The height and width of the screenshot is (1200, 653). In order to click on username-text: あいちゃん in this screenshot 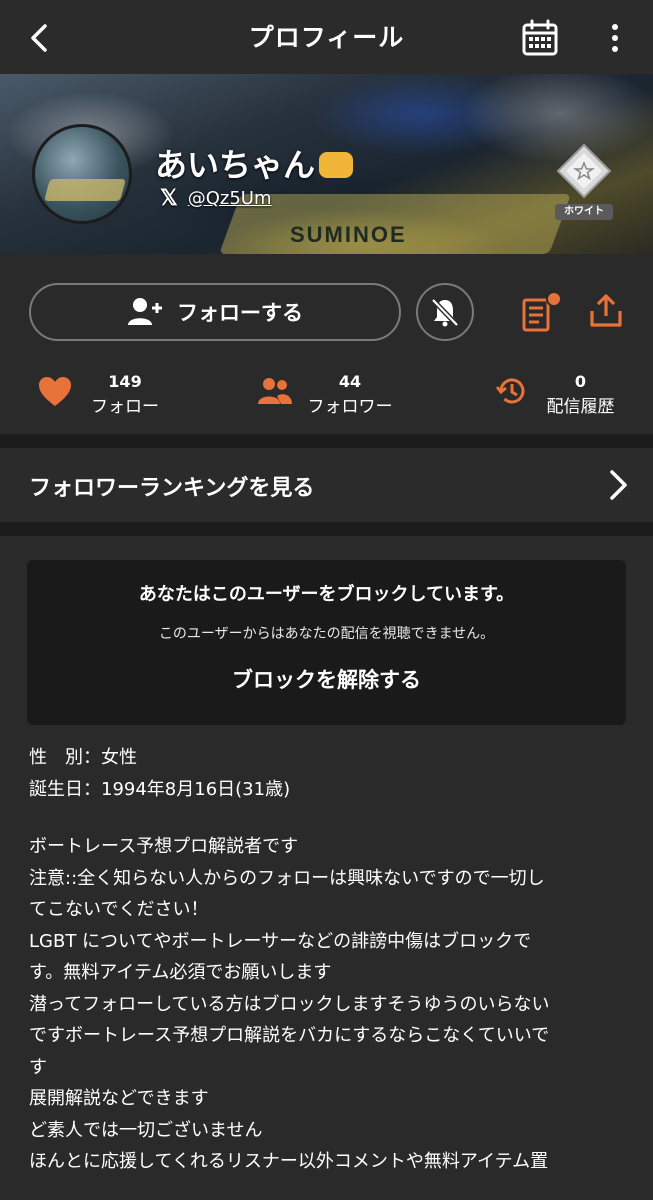, I will do `click(235, 165)`.